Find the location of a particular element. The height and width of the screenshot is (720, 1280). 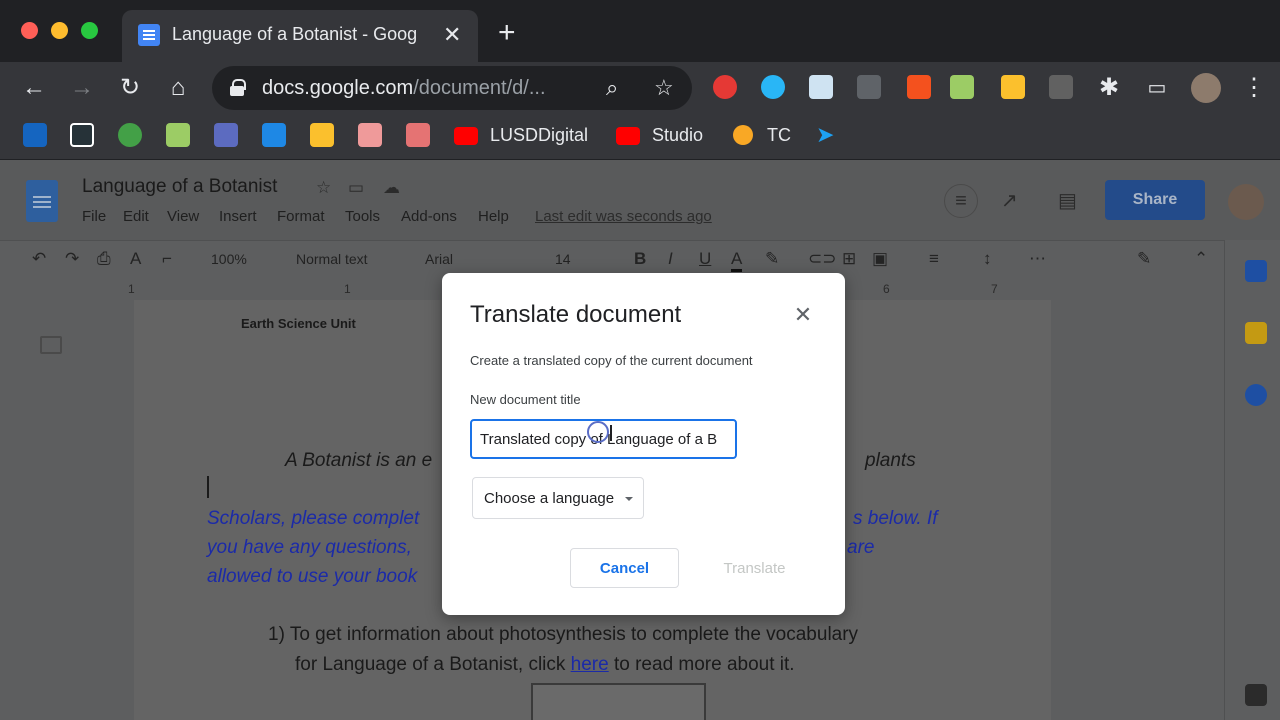

document-outline-icon is located at coordinates (51, 345).